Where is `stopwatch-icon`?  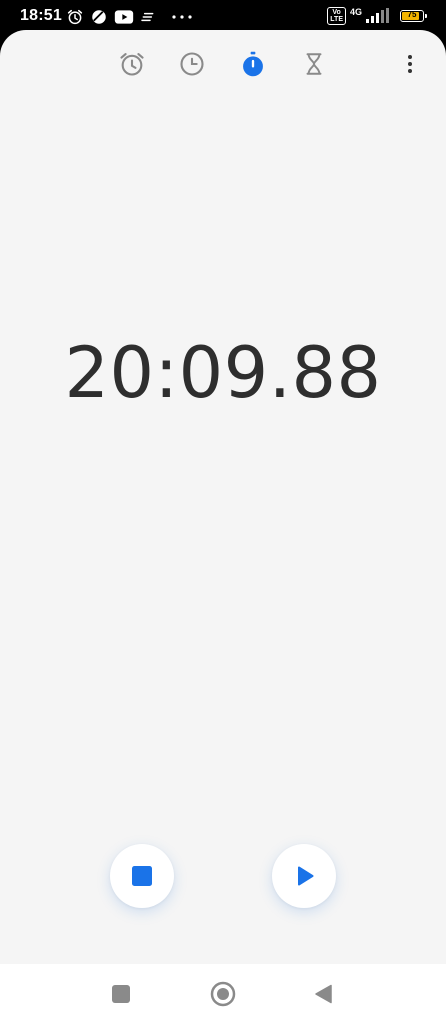 stopwatch-icon is located at coordinates (253, 64).